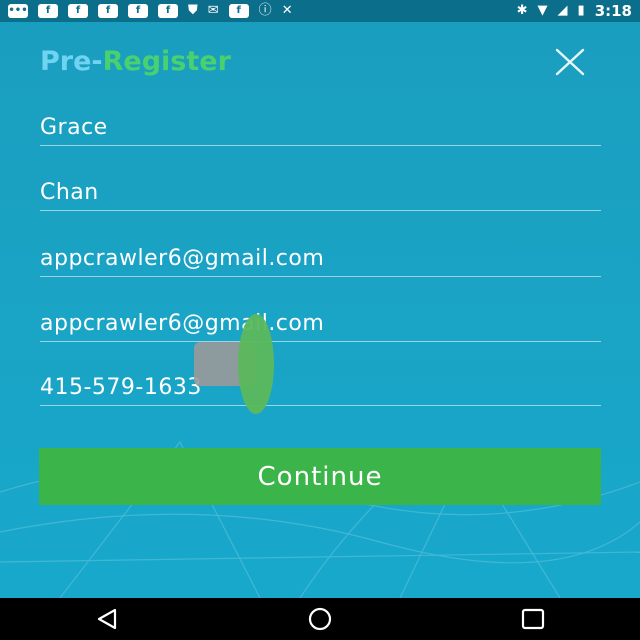  What do you see at coordinates (613, 11) in the screenshot?
I see `clock: 3:18` at bounding box center [613, 11].